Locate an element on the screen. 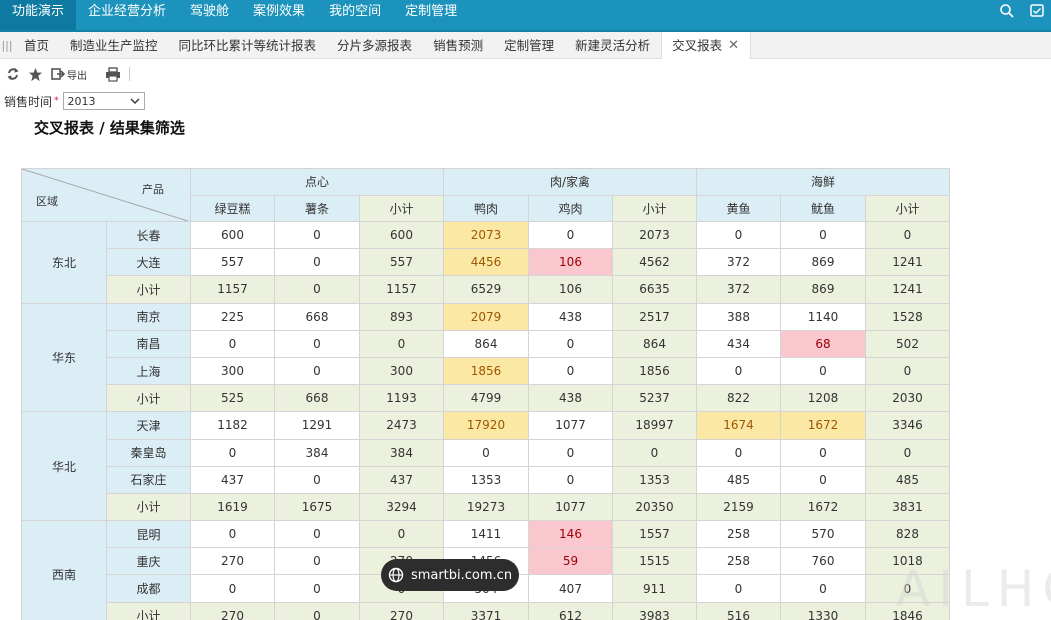  value-cell: 17920 is located at coordinates (486, 425).